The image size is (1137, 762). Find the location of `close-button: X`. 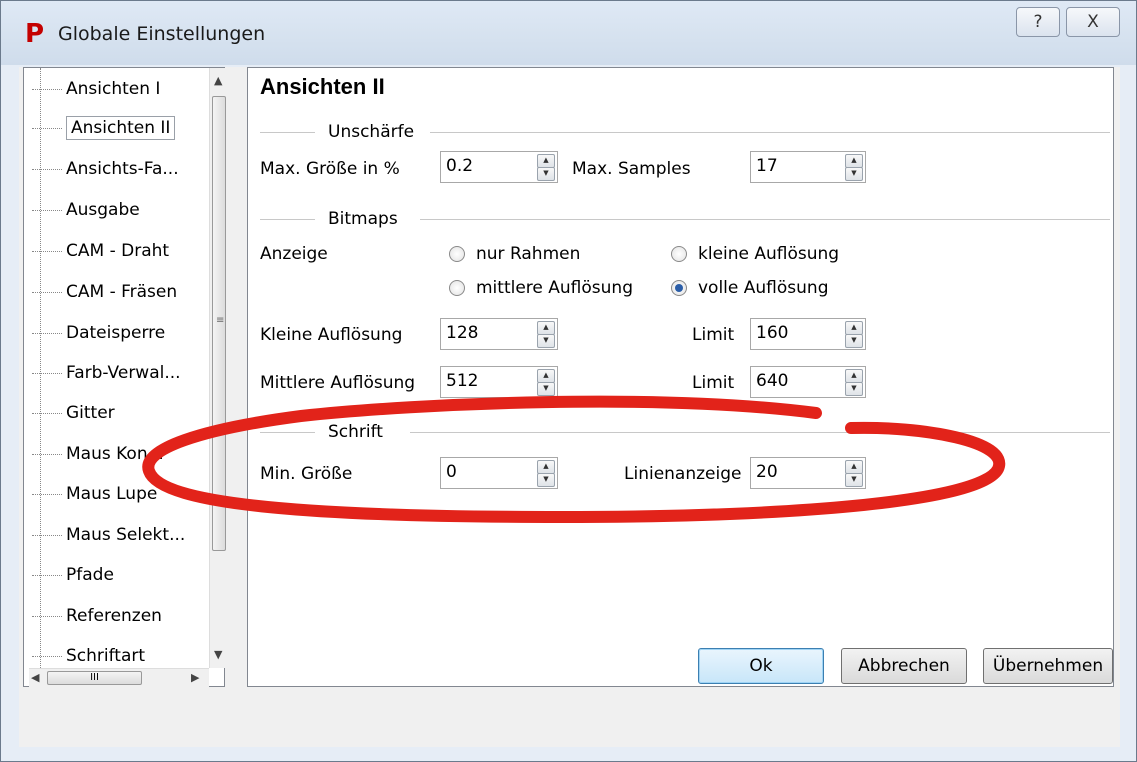

close-button: X is located at coordinates (1093, 22).